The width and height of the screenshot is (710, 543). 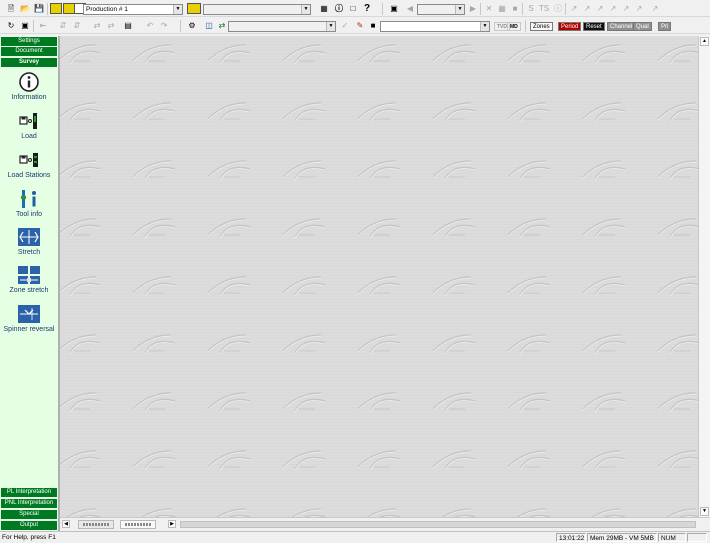 What do you see at coordinates (29, 175) in the screenshot?
I see `tool-label: Load Stations` at bounding box center [29, 175].